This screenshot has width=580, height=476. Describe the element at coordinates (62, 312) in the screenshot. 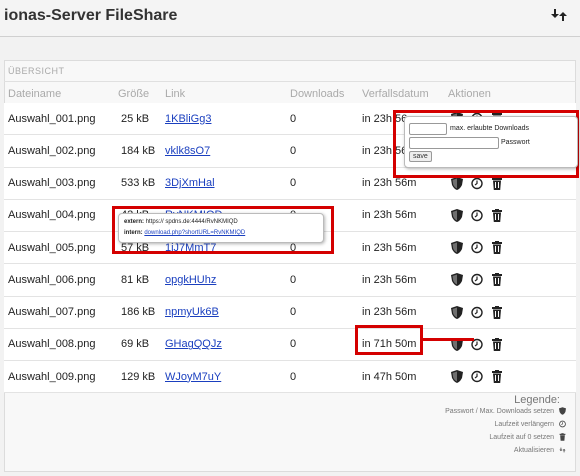

I see `file-name: Auswahl_007.png` at that location.